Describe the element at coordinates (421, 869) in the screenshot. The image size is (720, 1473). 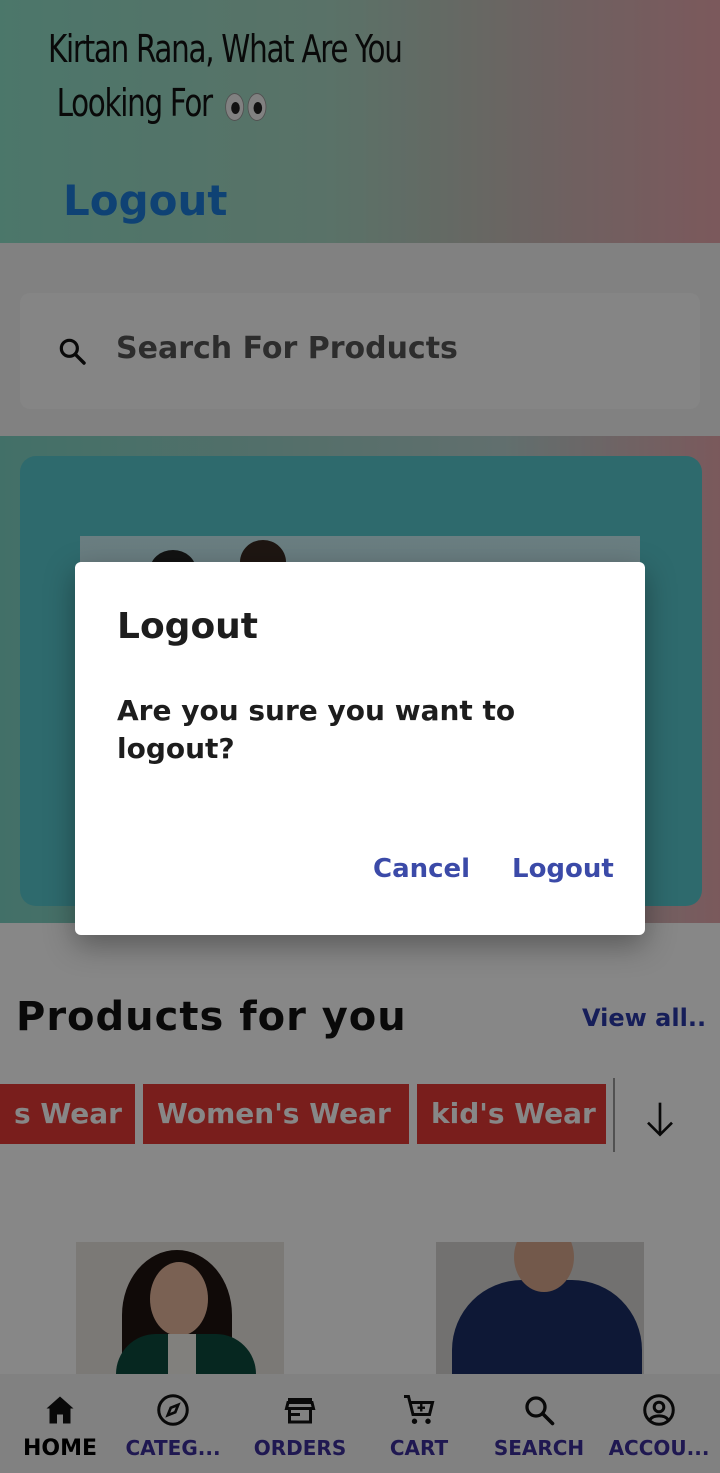
I see `cancel-button: Cancel` at that location.